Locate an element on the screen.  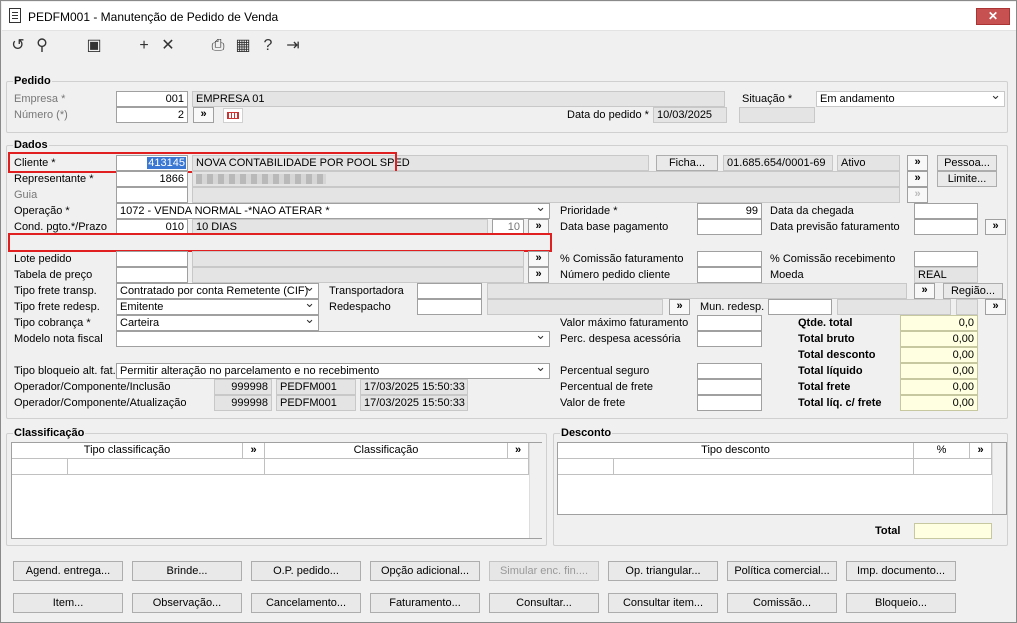
representante-code-field: 1866 is located at coordinates (152, 179).